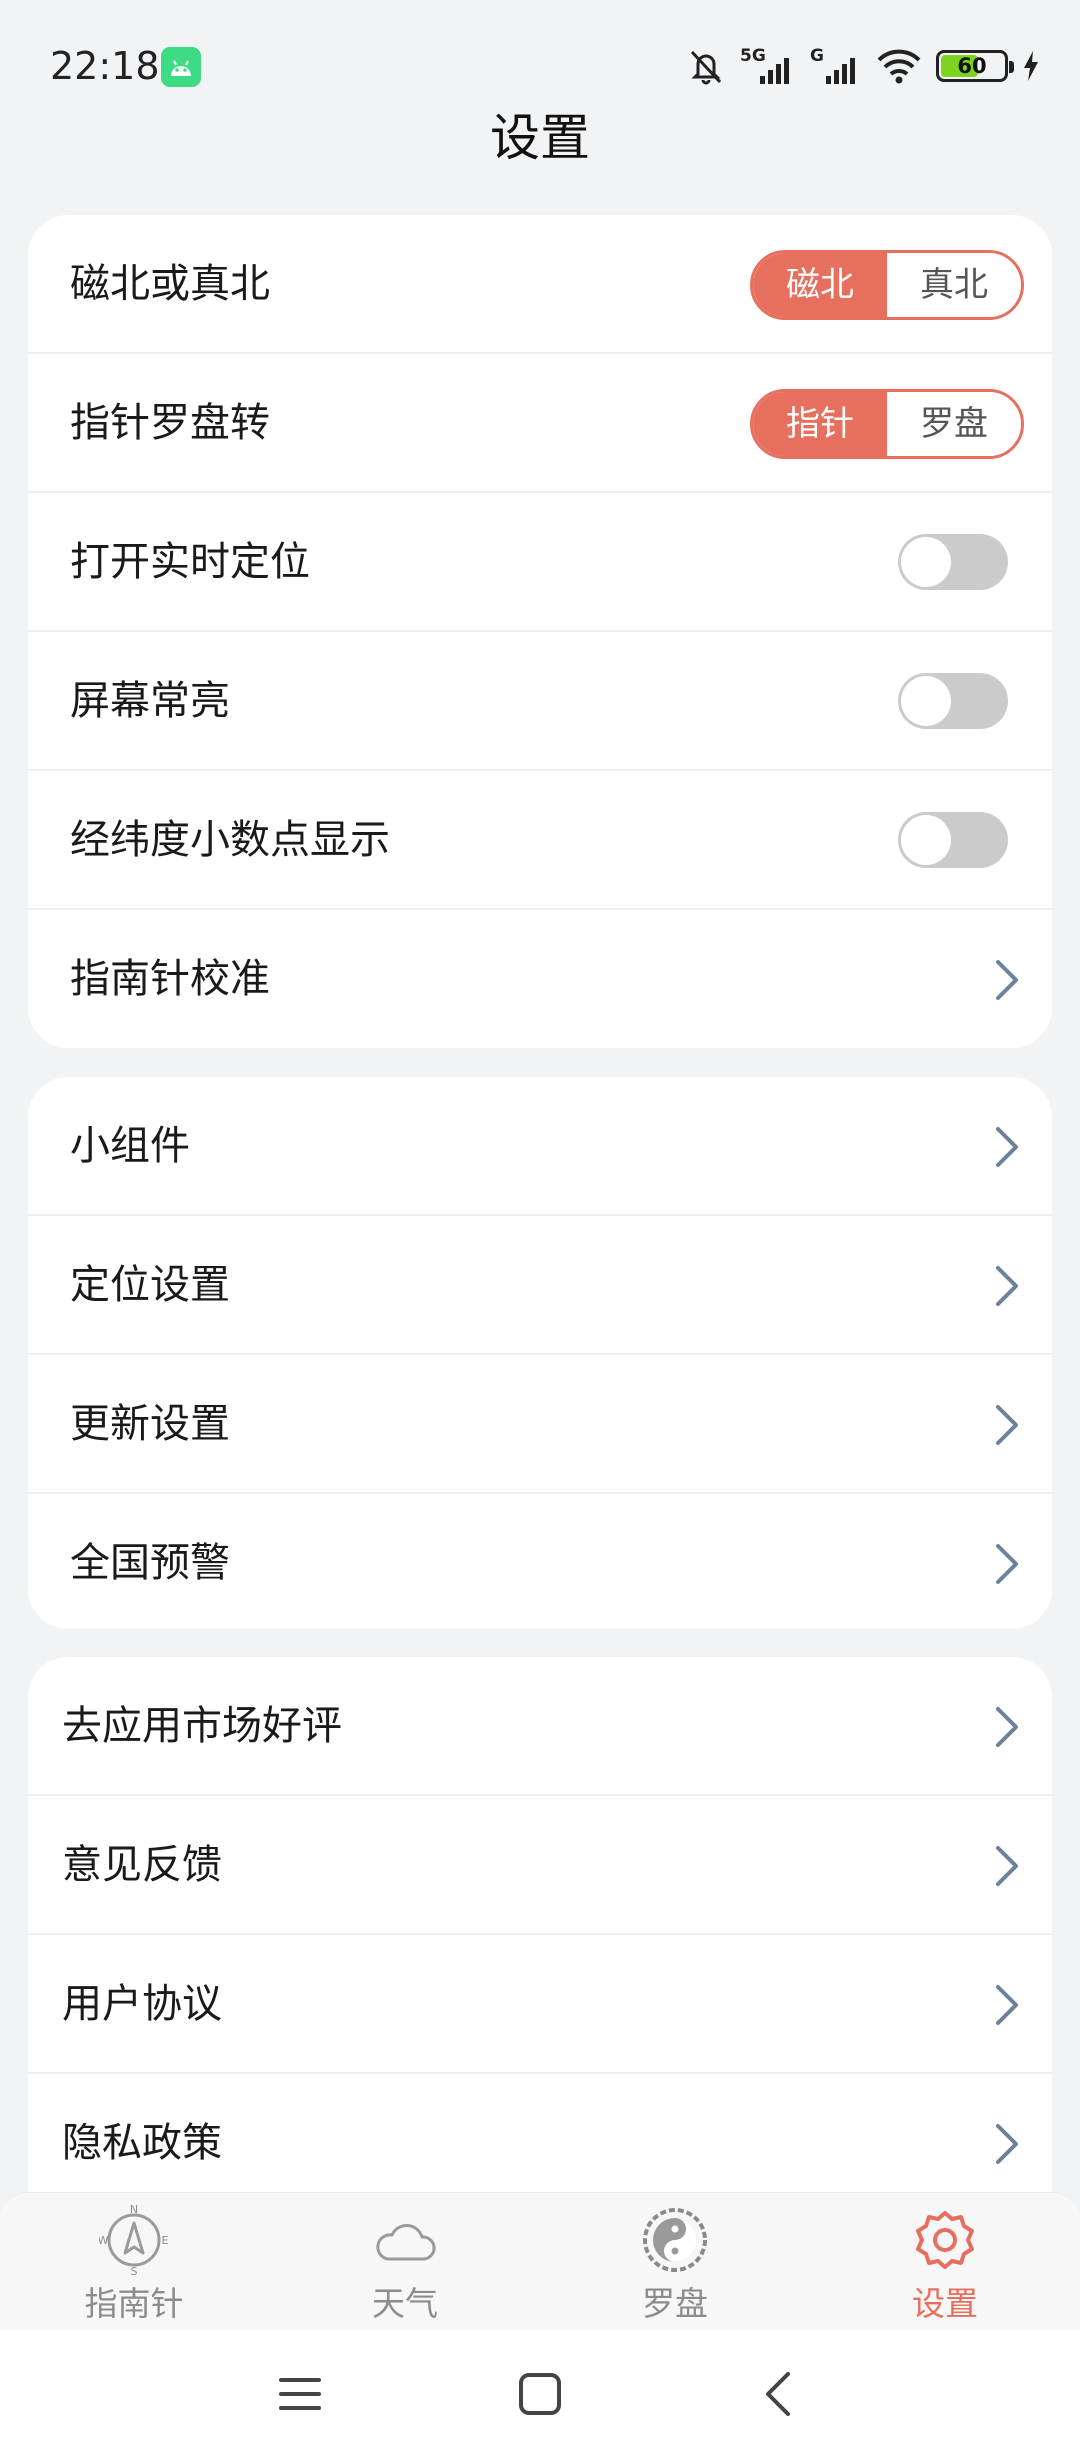 The height and width of the screenshot is (2460, 1080). What do you see at coordinates (863, 66) in the screenshot?
I see `status-indicators: 5G G 60` at bounding box center [863, 66].